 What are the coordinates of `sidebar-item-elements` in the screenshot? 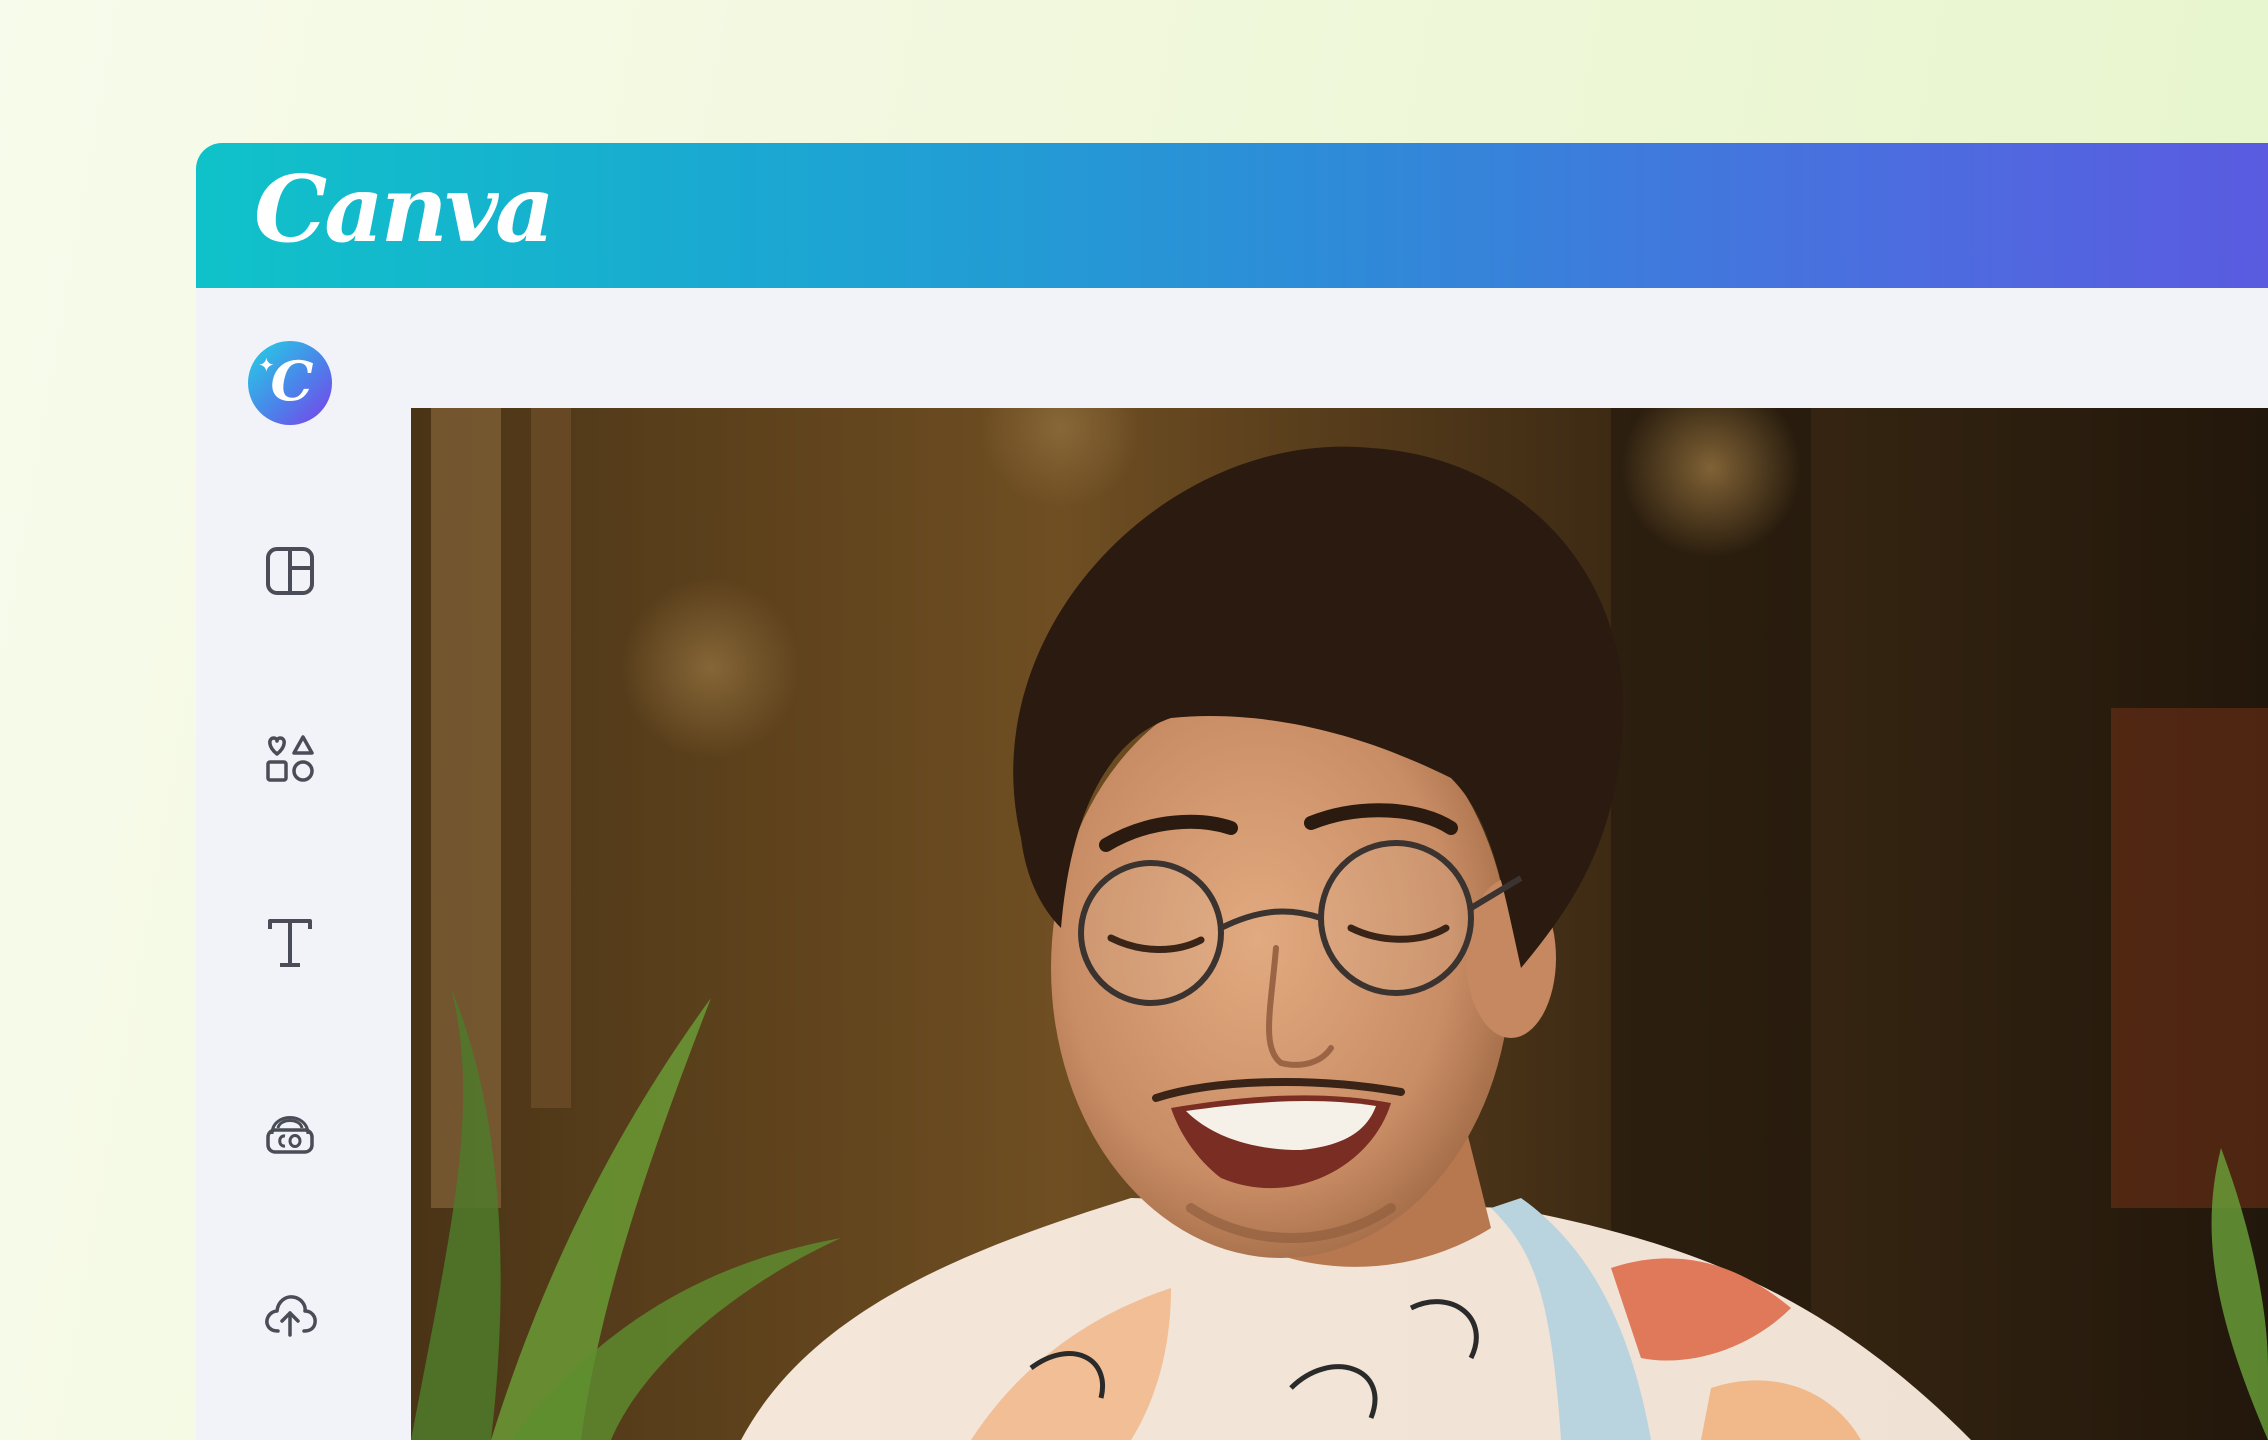 It's located at (290, 758).